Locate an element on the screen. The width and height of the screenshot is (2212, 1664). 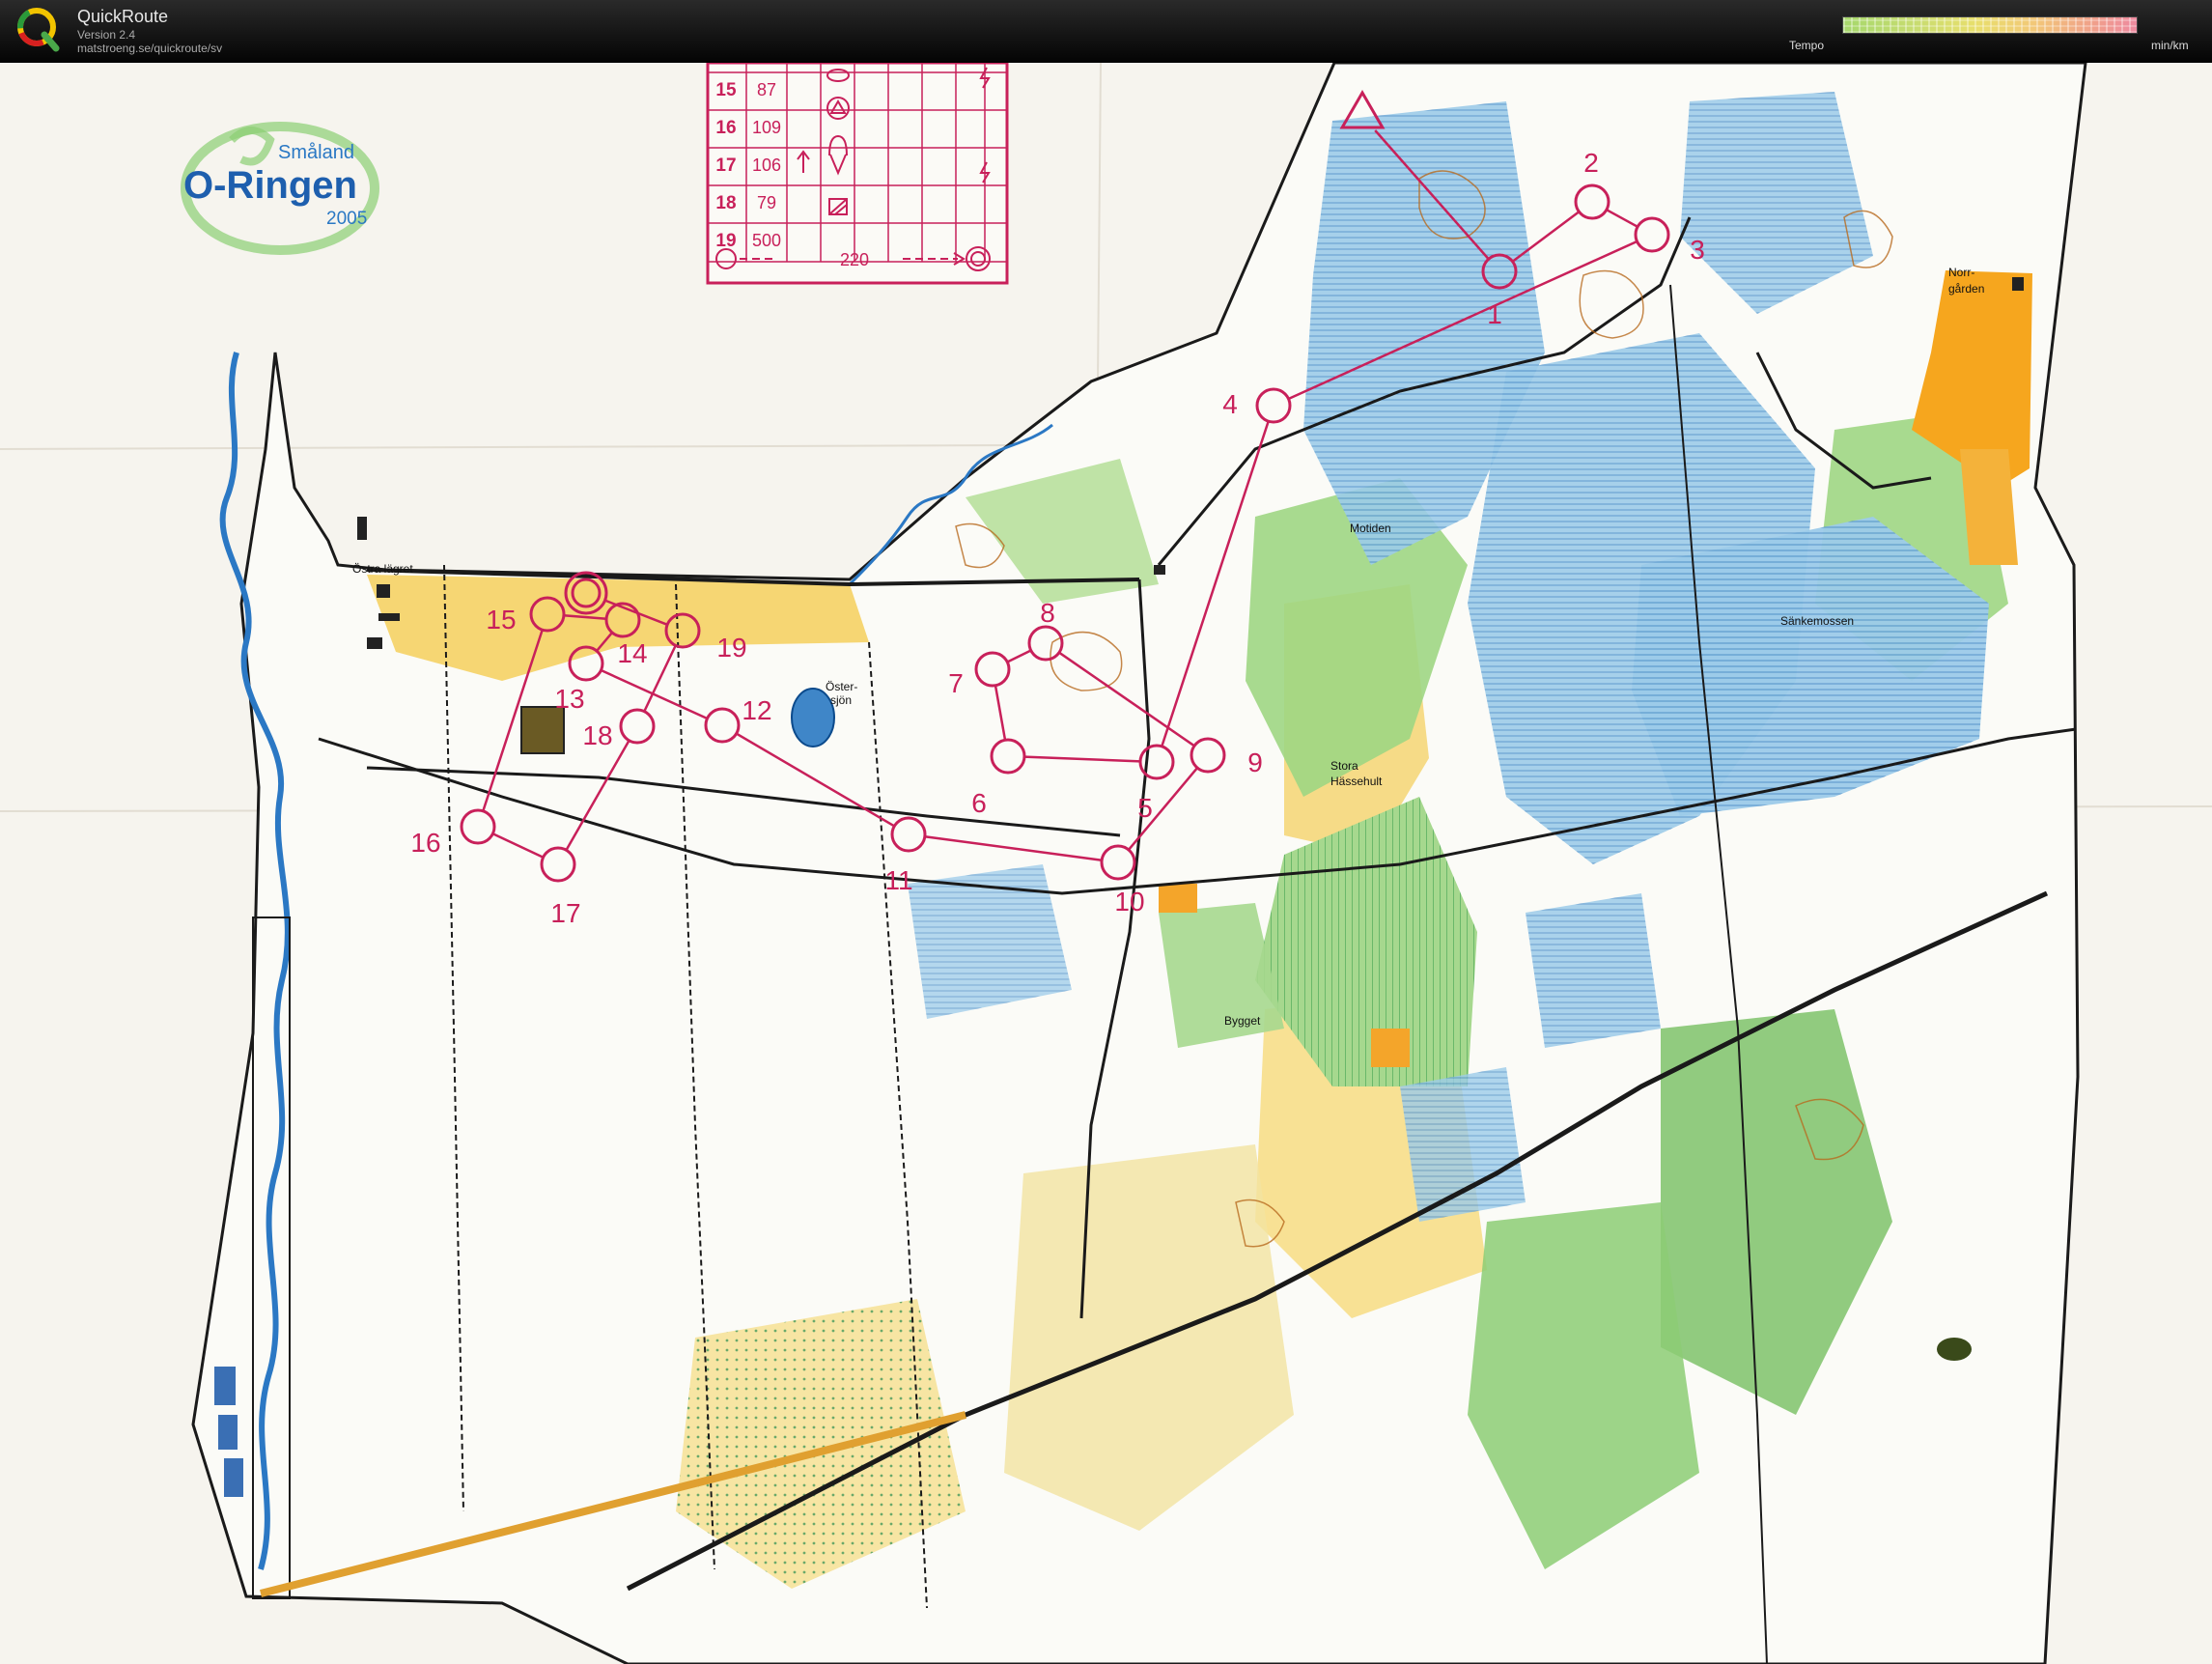
place-name: Motiden is located at coordinates (1371, 528).